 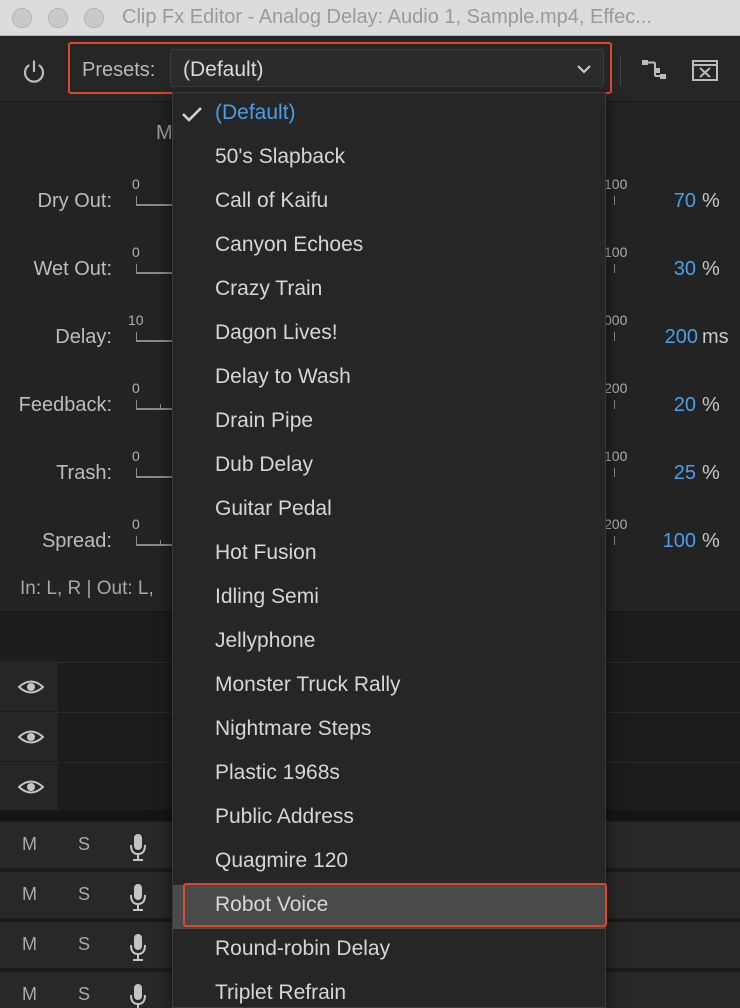 What do you see at coordinates (620, 71) in the screenshot?
I see `toolbar-divider` at bounding box center [620, 71].